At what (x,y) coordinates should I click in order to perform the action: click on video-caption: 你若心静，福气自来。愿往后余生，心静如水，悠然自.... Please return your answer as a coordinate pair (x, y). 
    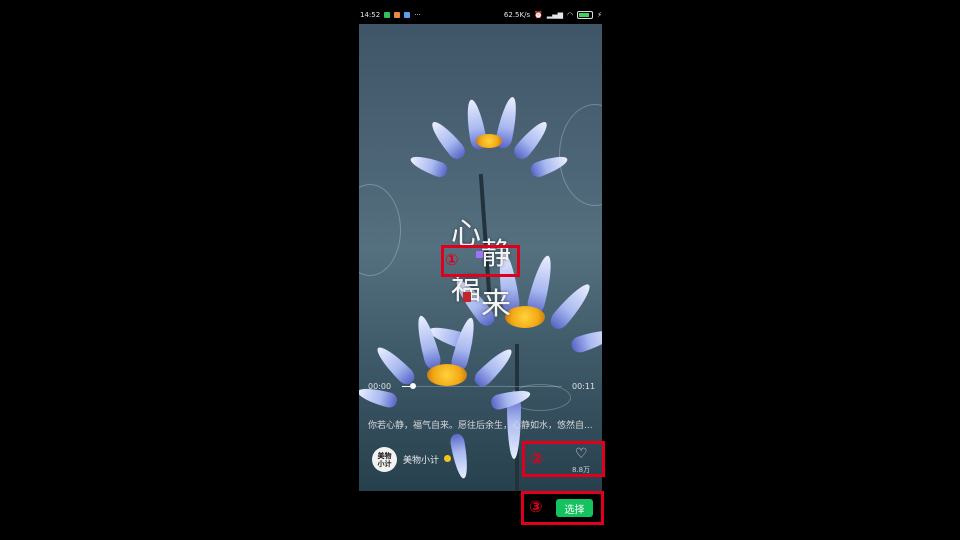
    Looking at the image, I should click on (481, 424).